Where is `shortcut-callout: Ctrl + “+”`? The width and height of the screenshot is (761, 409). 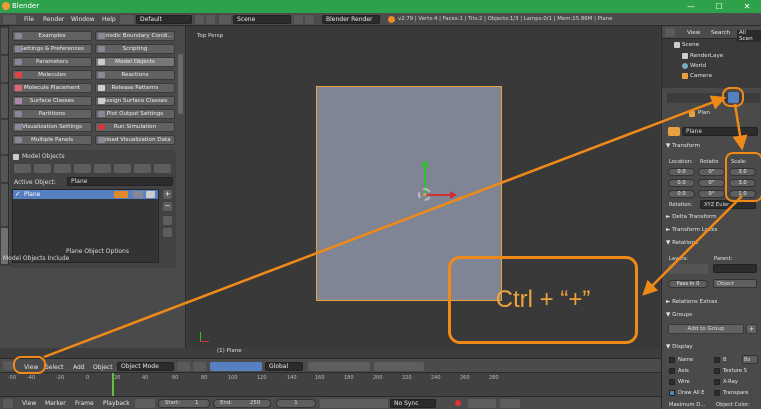
shortcut-callout: Ctrl + “+” is located at coordinates (543, 300).